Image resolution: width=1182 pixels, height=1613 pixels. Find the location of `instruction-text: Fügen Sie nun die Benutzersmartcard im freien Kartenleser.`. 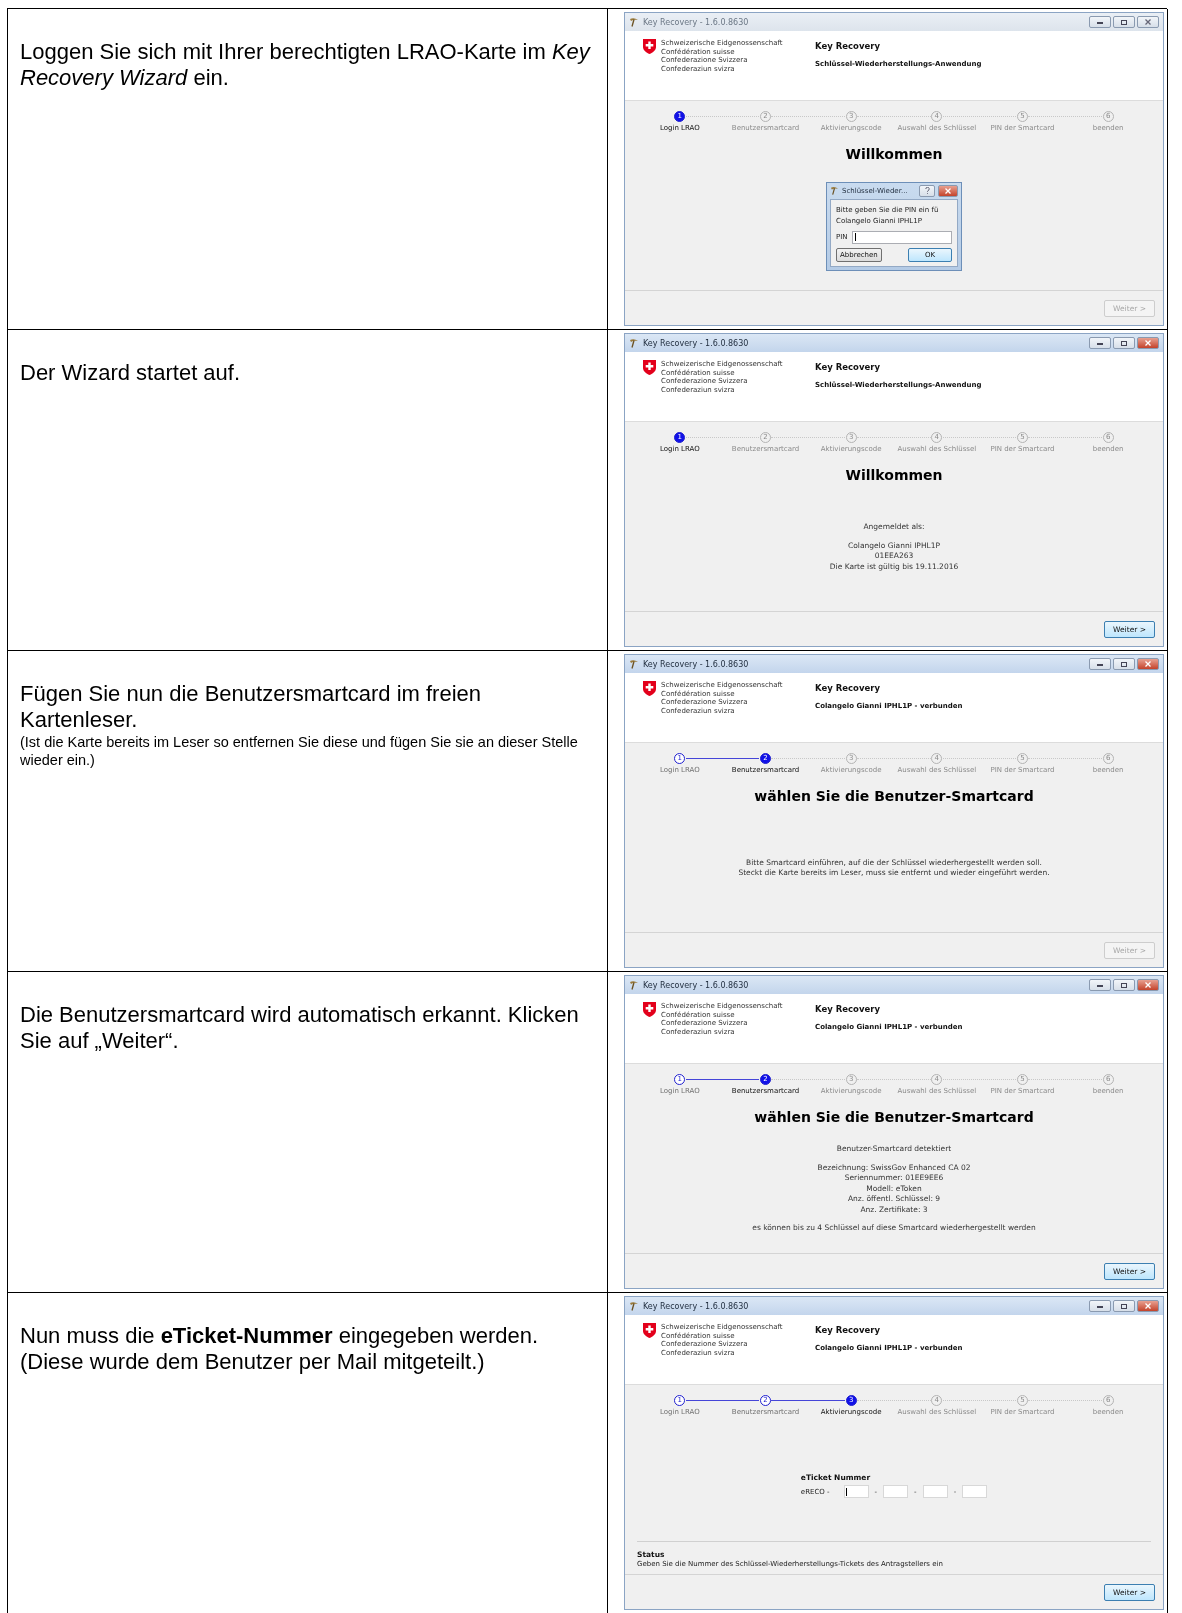

instruction-text: Fügen Sie nun die Benutzersmartcard im freien Kartenleser. is located at coordinates (251, 707).